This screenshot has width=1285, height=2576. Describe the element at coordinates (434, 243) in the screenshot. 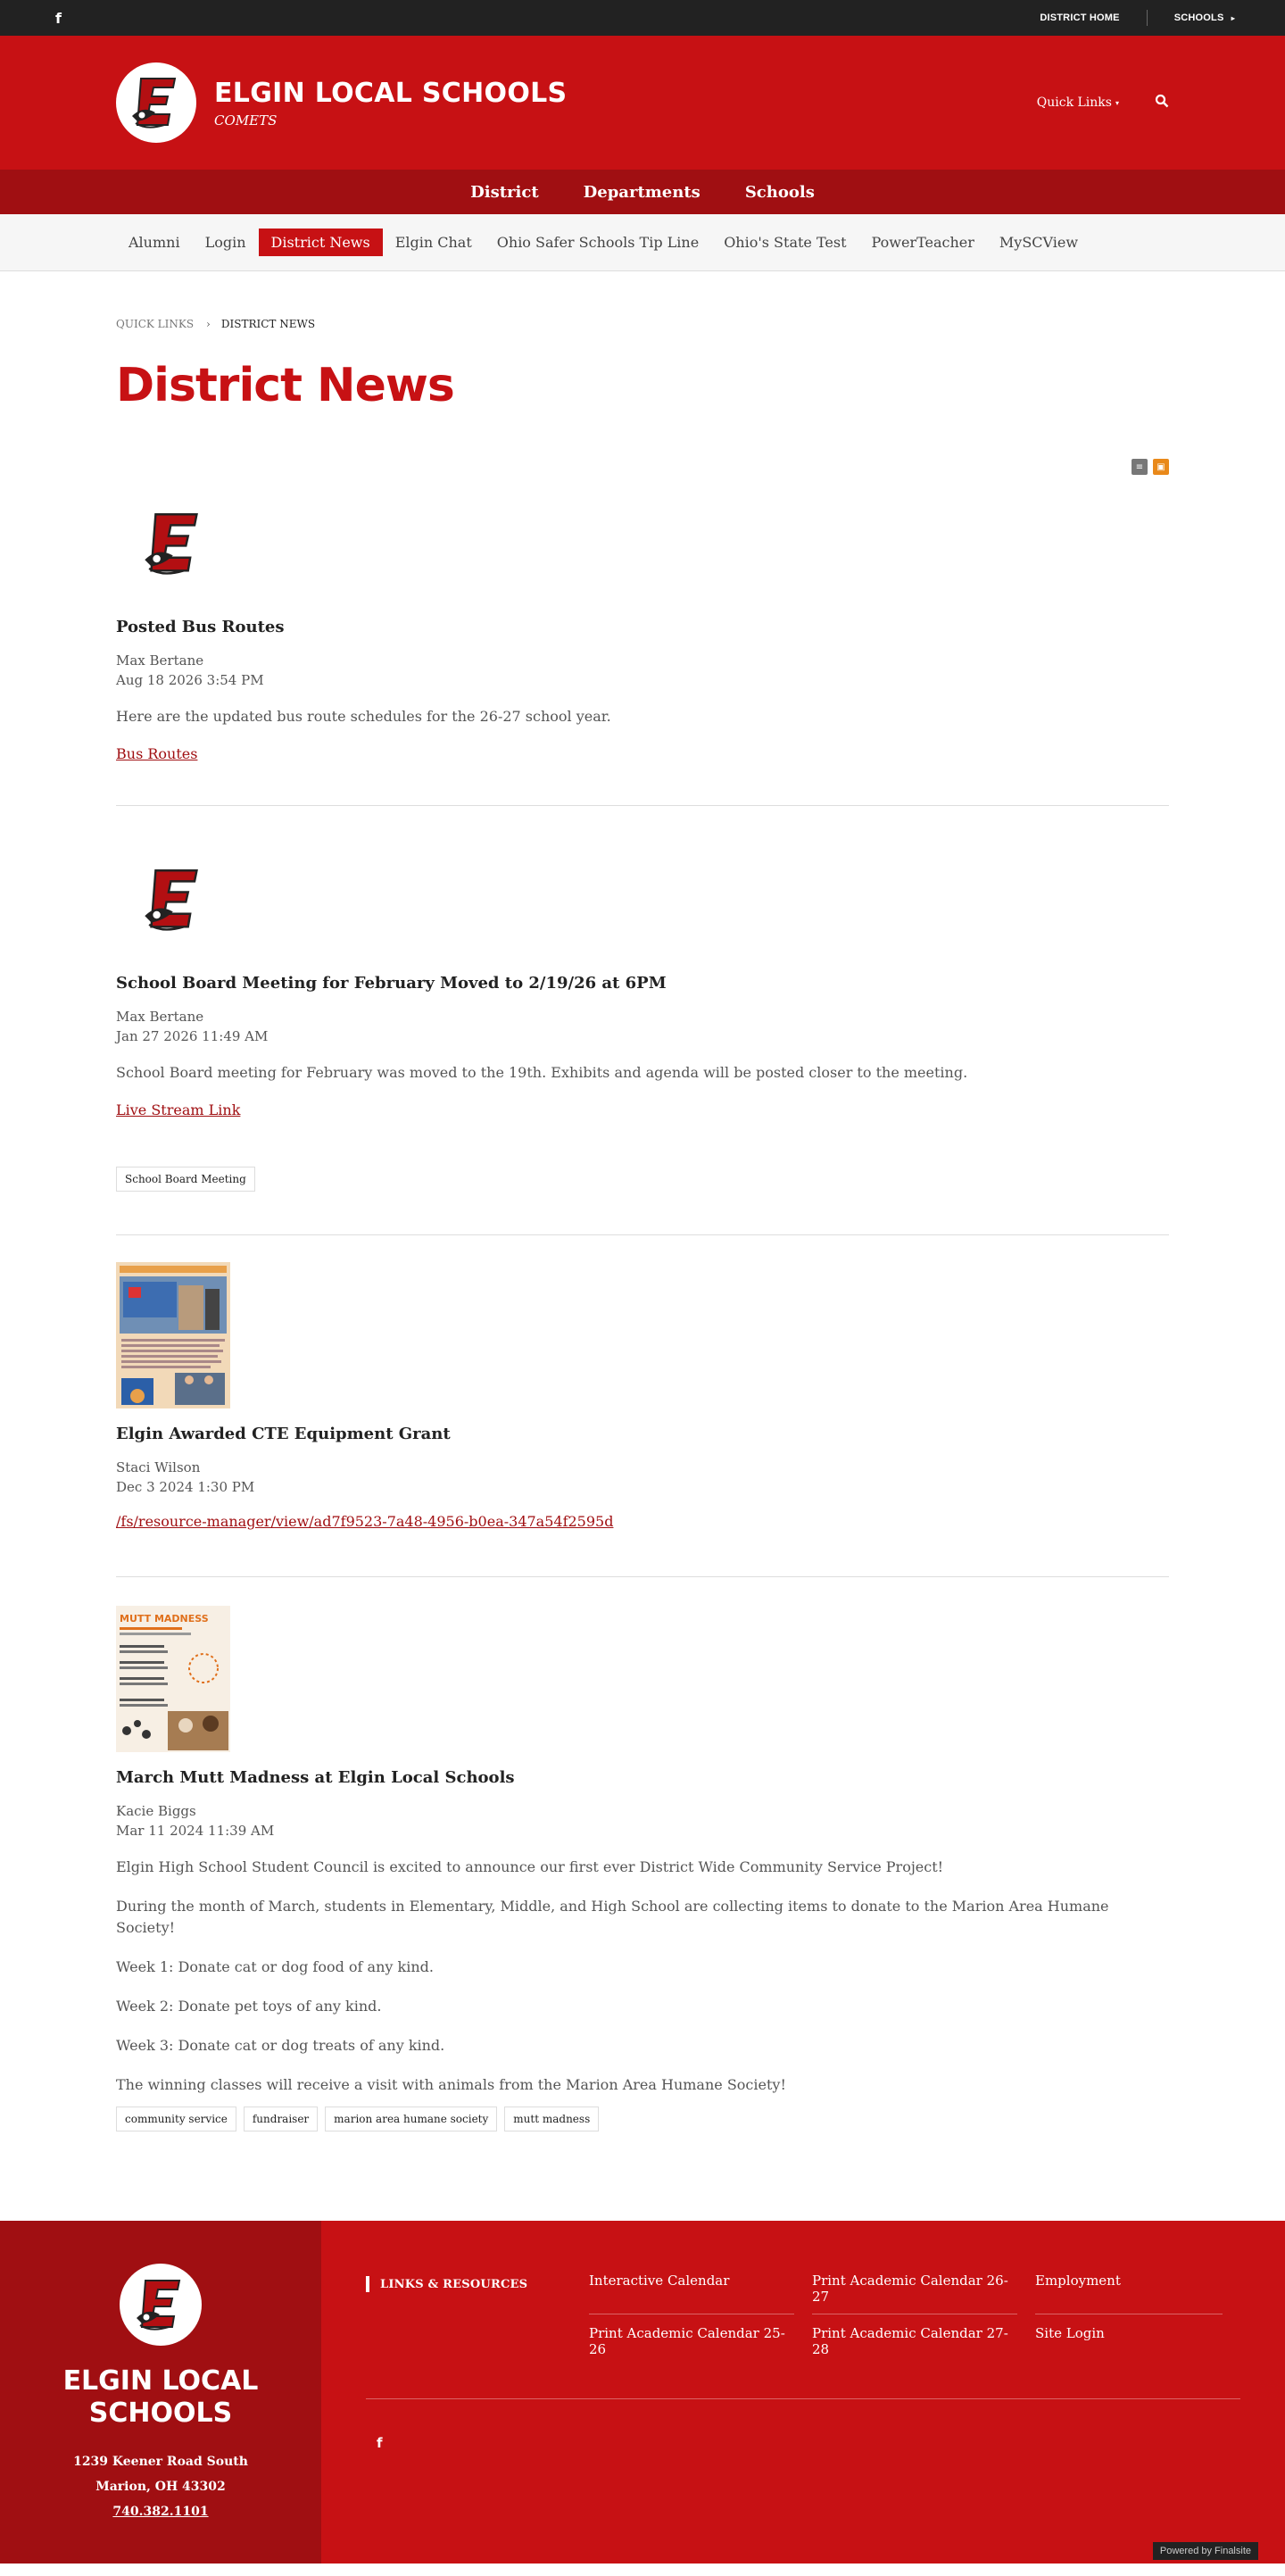

I see `subnav-elgin-chat: Elgin Chat` at that location.